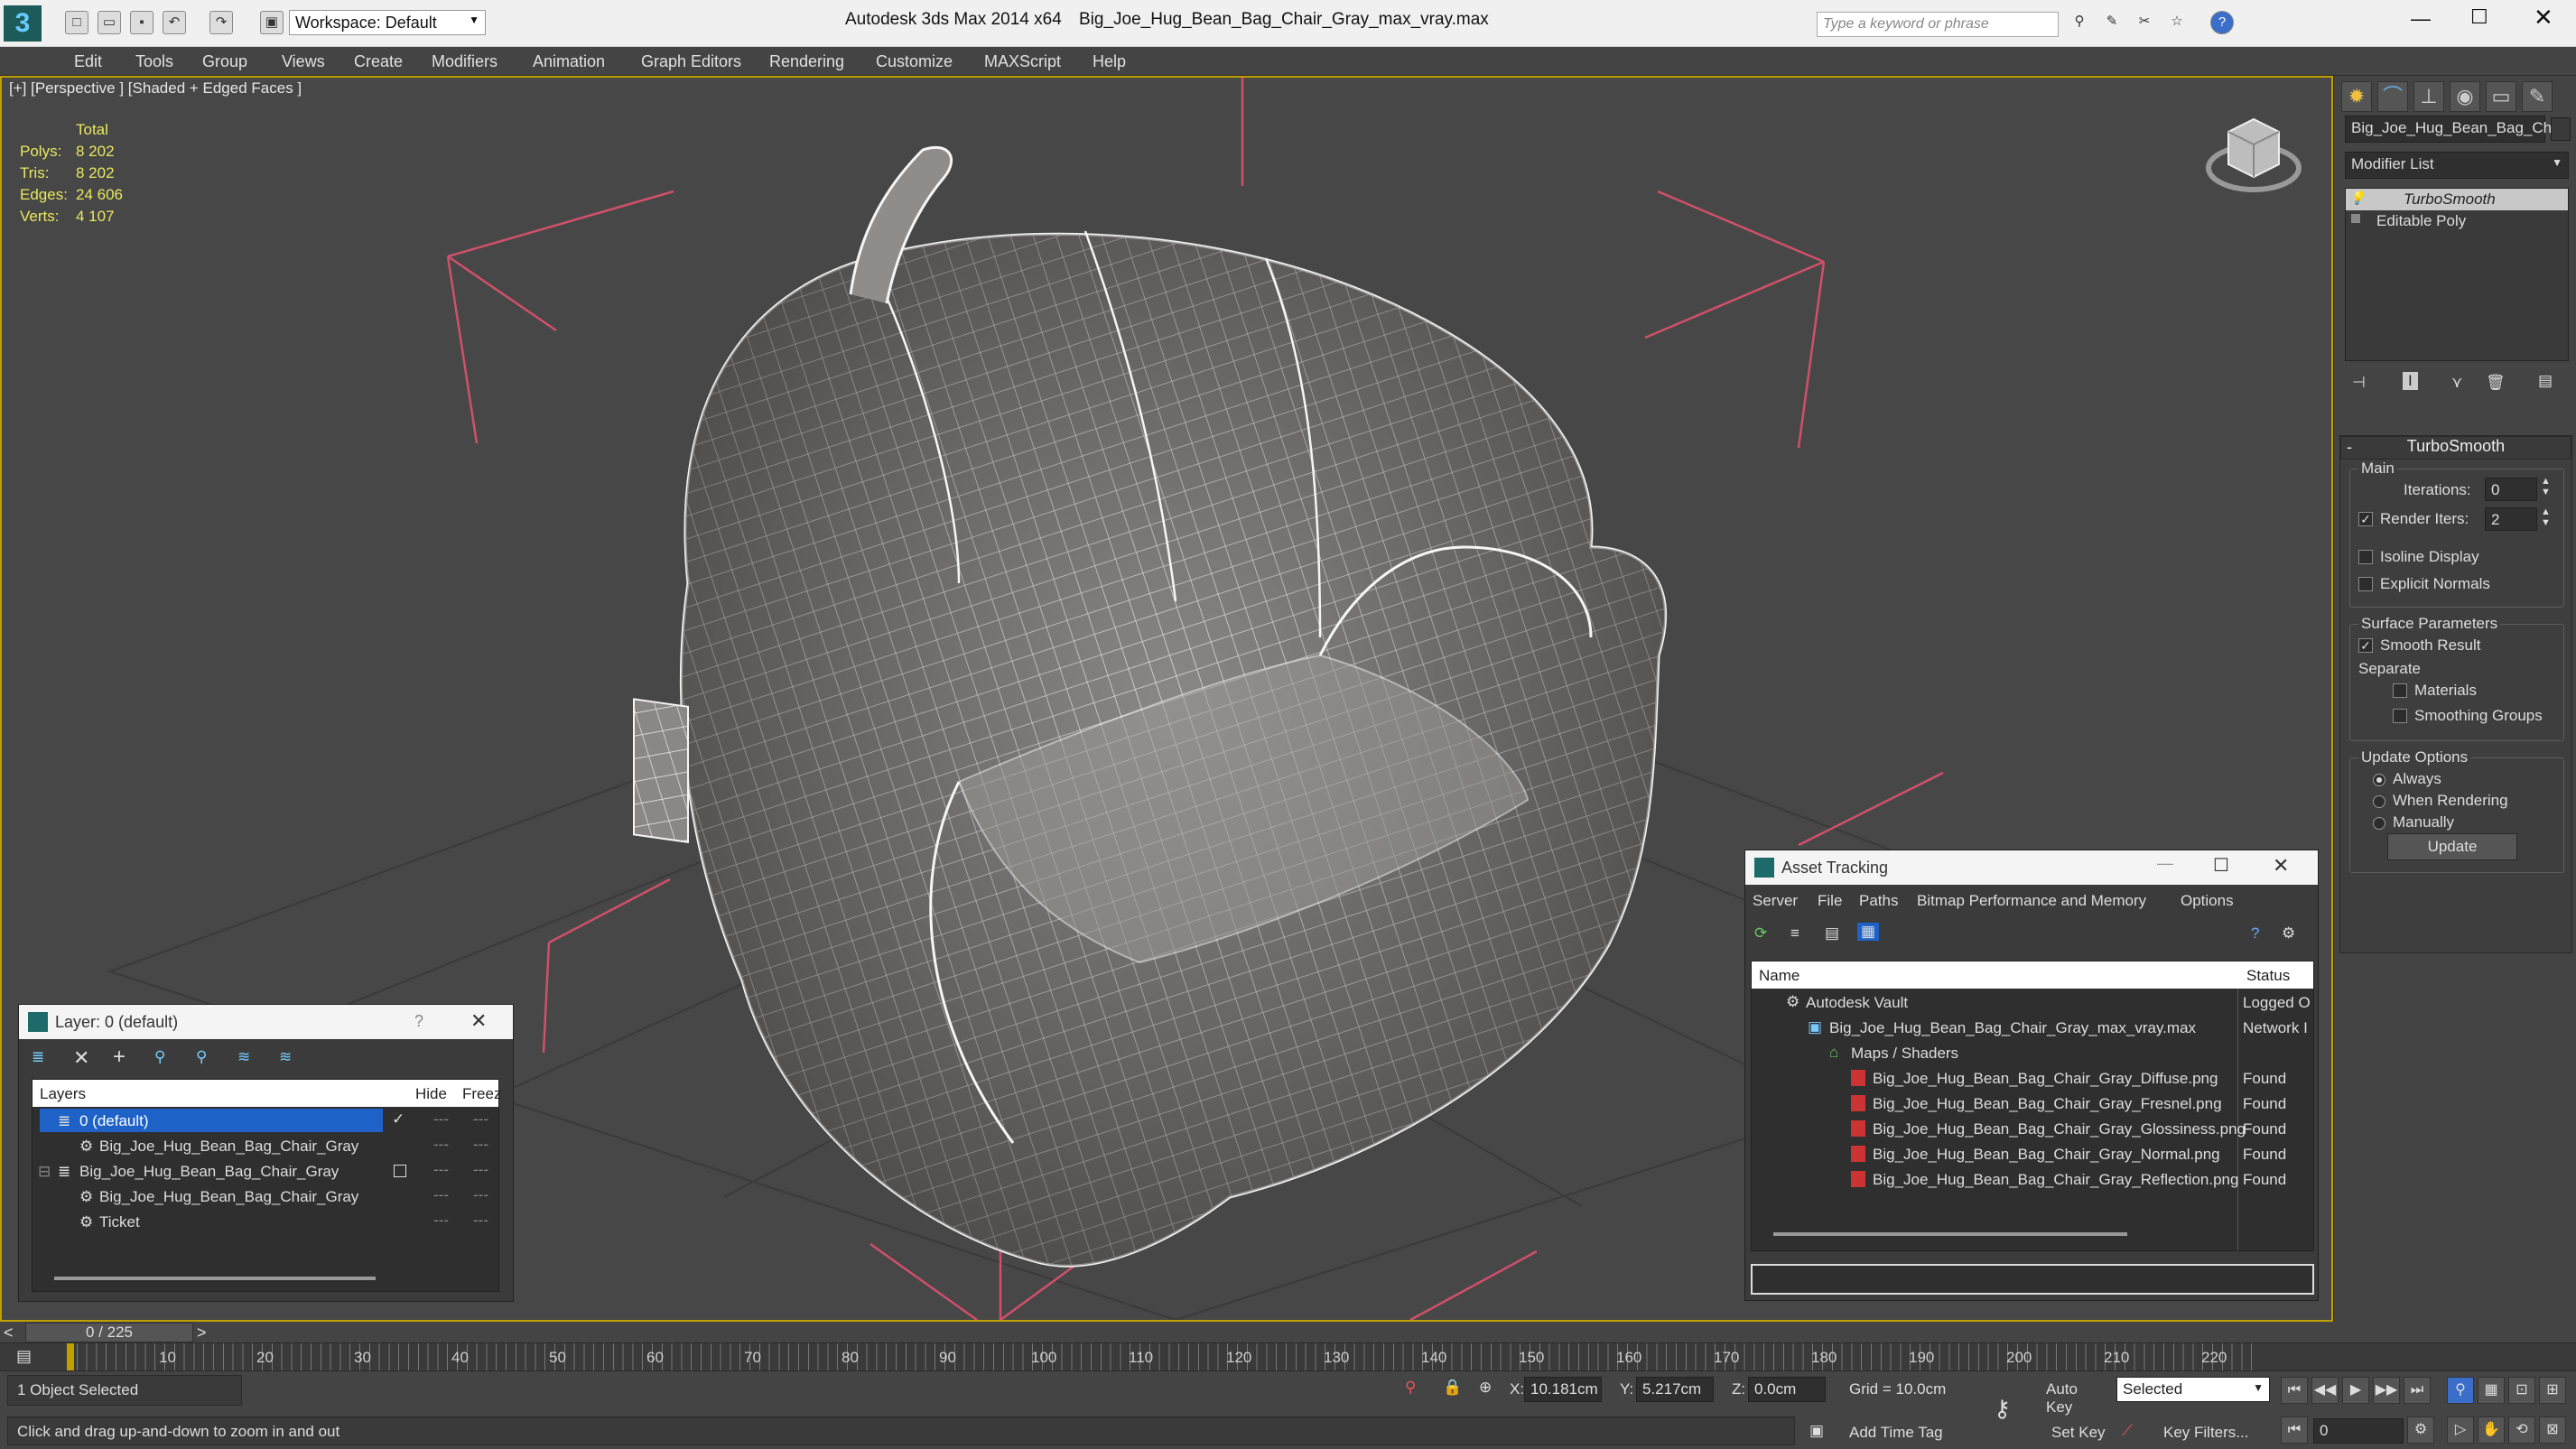 The image size is (2576, 1449). What do you see at coordinates (265, 1121) in the screenshot?
I see `layer-row: ≣ 0 (default) ✓ --- ---` at bounding box center [265, 1121].